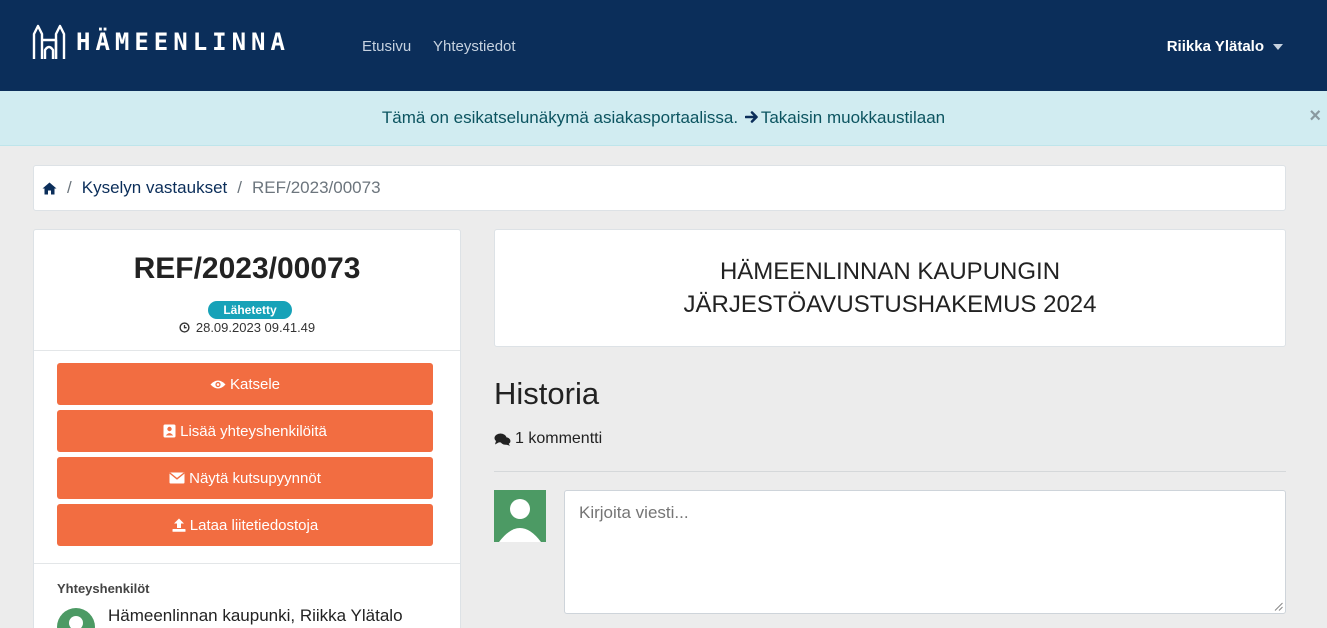 Image resolution: width=1327 pixels, height=628 pixels. I want to click on brand-text: HÄMEENLINNA, so click(183, 42).